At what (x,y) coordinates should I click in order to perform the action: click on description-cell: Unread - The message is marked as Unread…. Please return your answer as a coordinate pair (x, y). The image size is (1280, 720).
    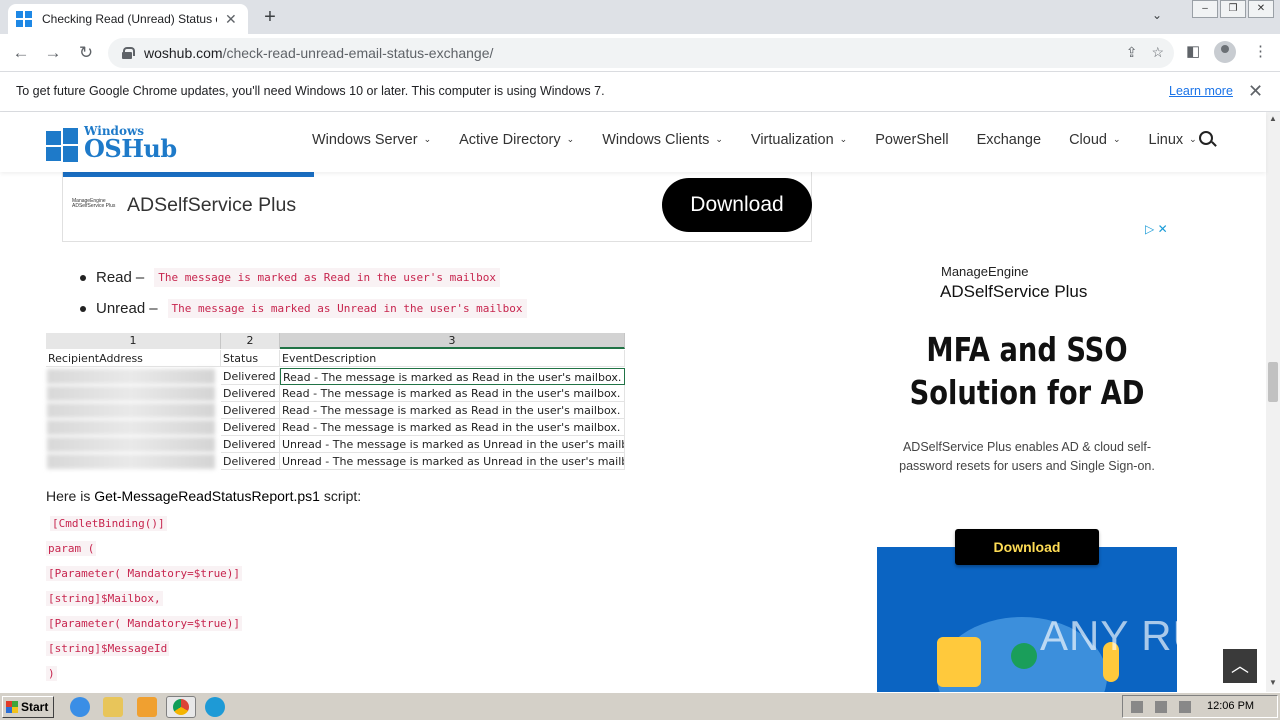
    Looking at the image, I should click on (452, 461).